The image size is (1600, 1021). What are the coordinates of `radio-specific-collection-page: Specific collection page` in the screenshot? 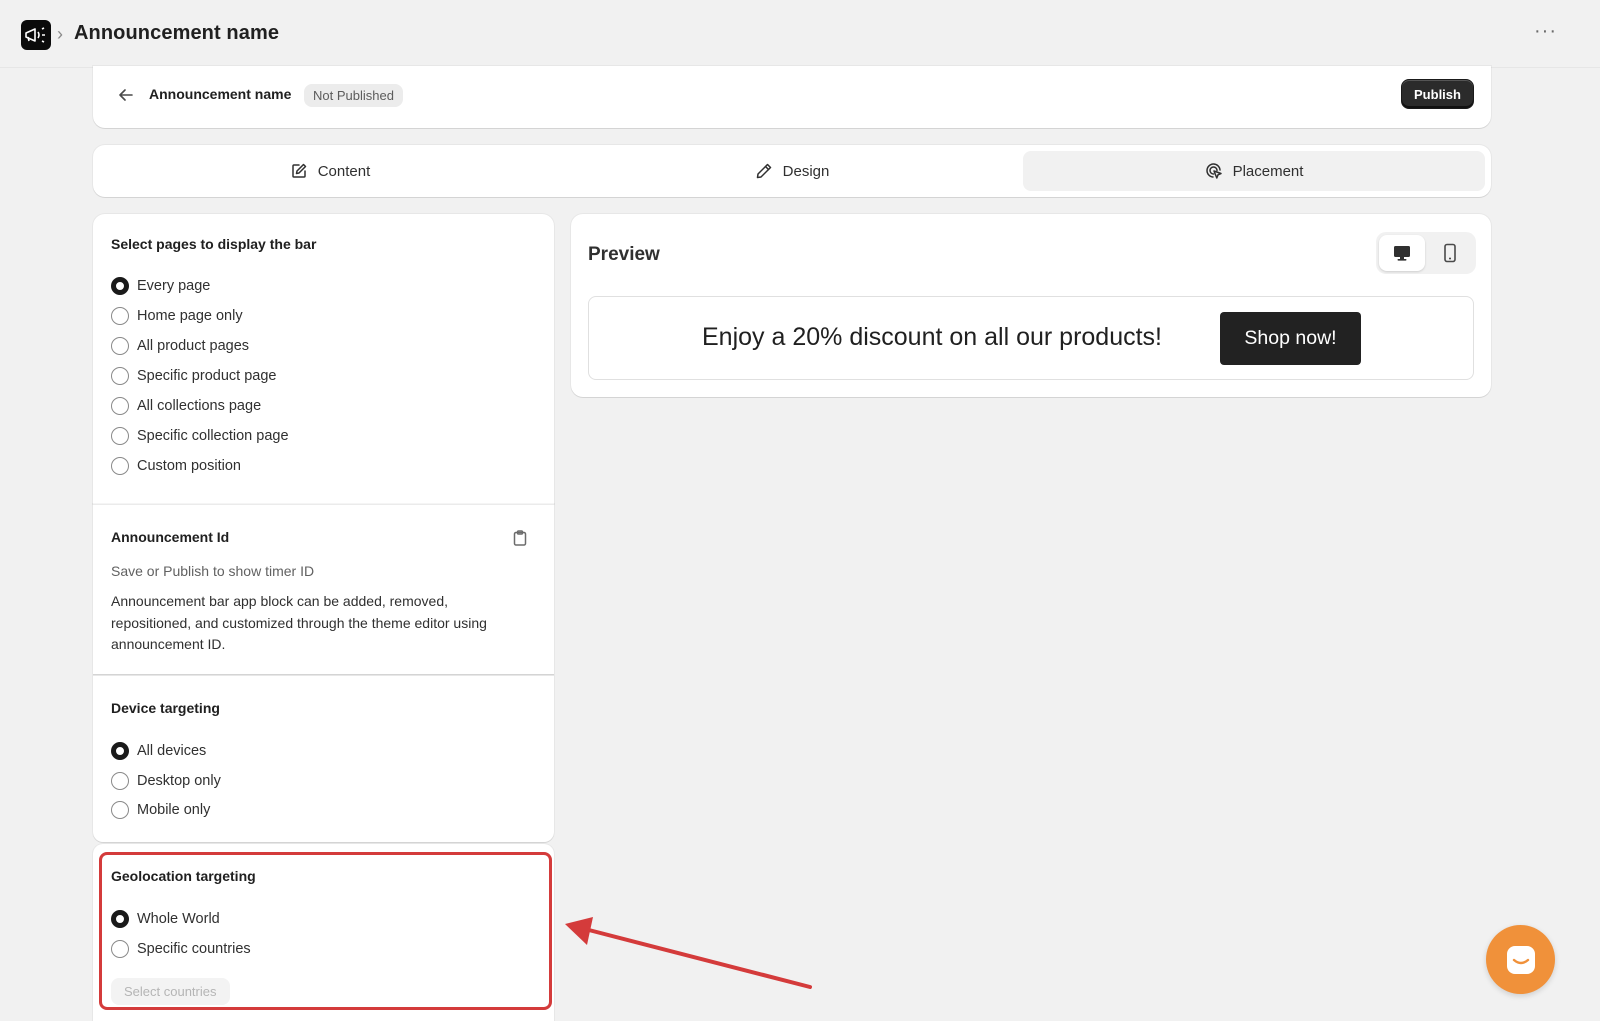 It's located at (200, 436).